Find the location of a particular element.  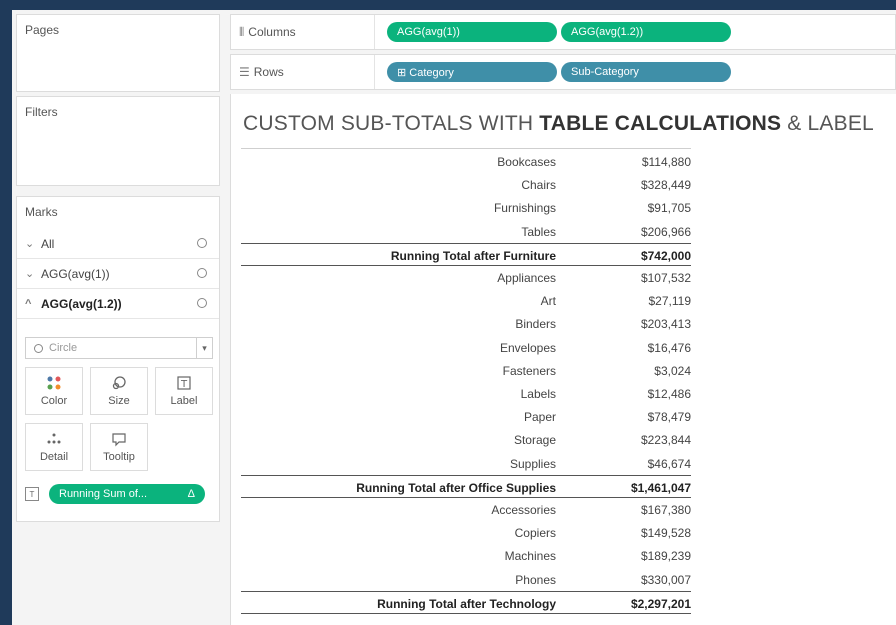

subtotal-label: Running Total after Office Supplies is located at coordinates (456, 487).